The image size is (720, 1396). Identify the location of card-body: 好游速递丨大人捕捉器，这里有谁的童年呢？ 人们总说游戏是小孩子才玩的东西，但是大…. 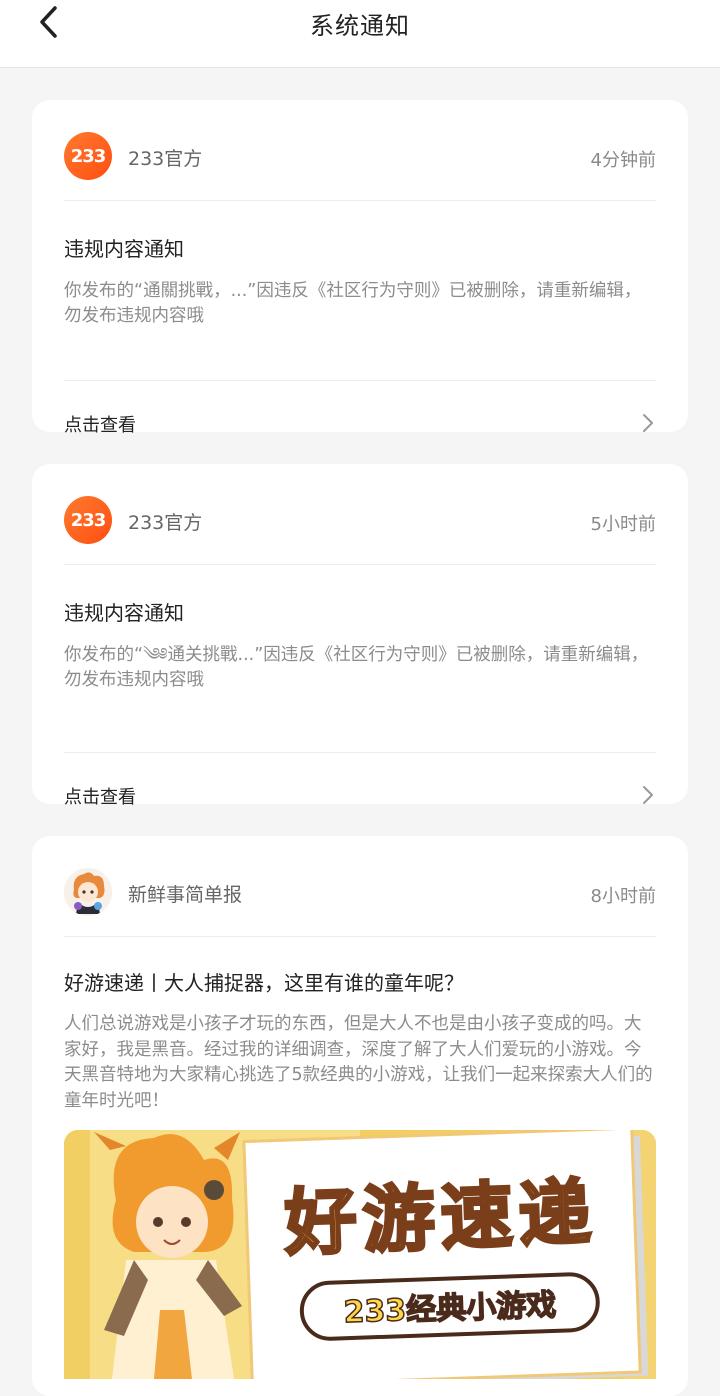
(360, 1041).